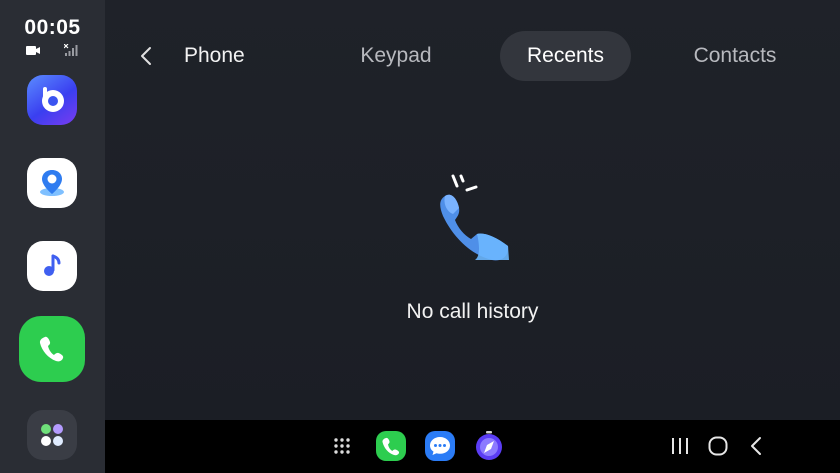 This screenshot has width=840, height=473. Describe the element at coordinates (565, 56) in the screenshot. I see `tab-recents: Recents` at that location.